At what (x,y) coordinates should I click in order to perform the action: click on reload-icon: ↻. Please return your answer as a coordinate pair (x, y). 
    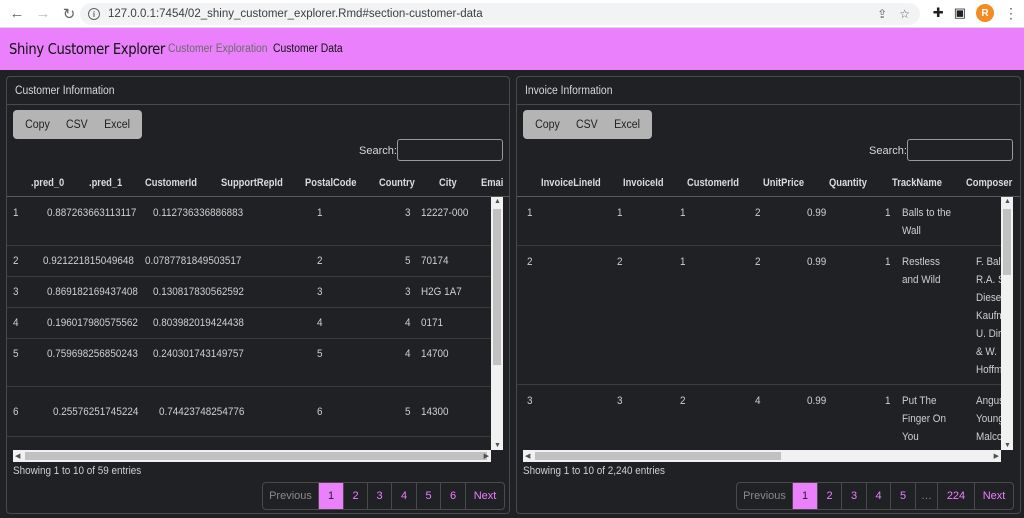
    Looking at the image, I should click on (69, 14).